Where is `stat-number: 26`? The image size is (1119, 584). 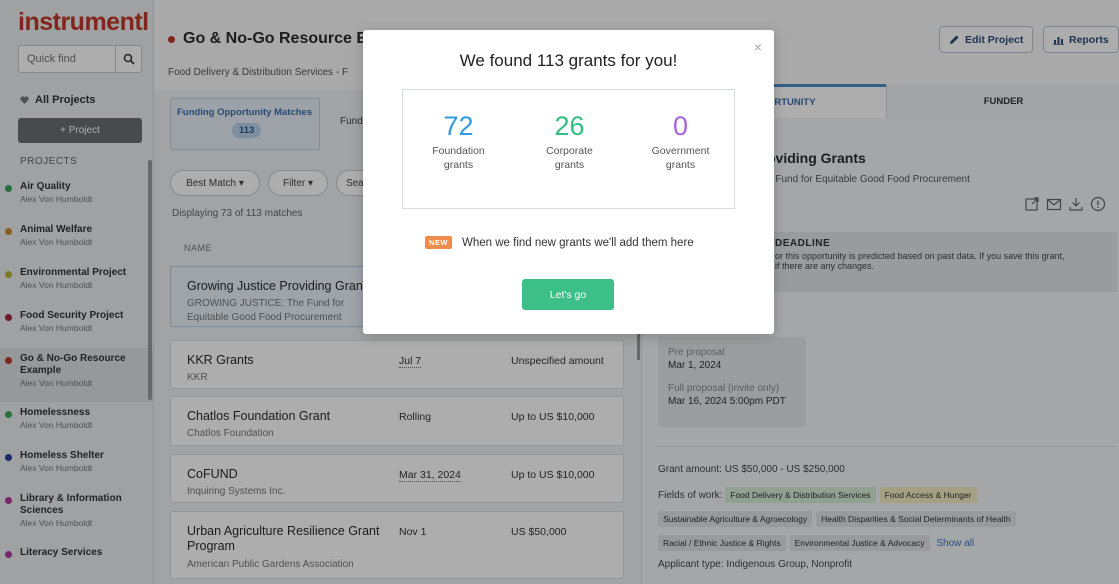 stat-number: 26 is located at coordinates (569, 126).